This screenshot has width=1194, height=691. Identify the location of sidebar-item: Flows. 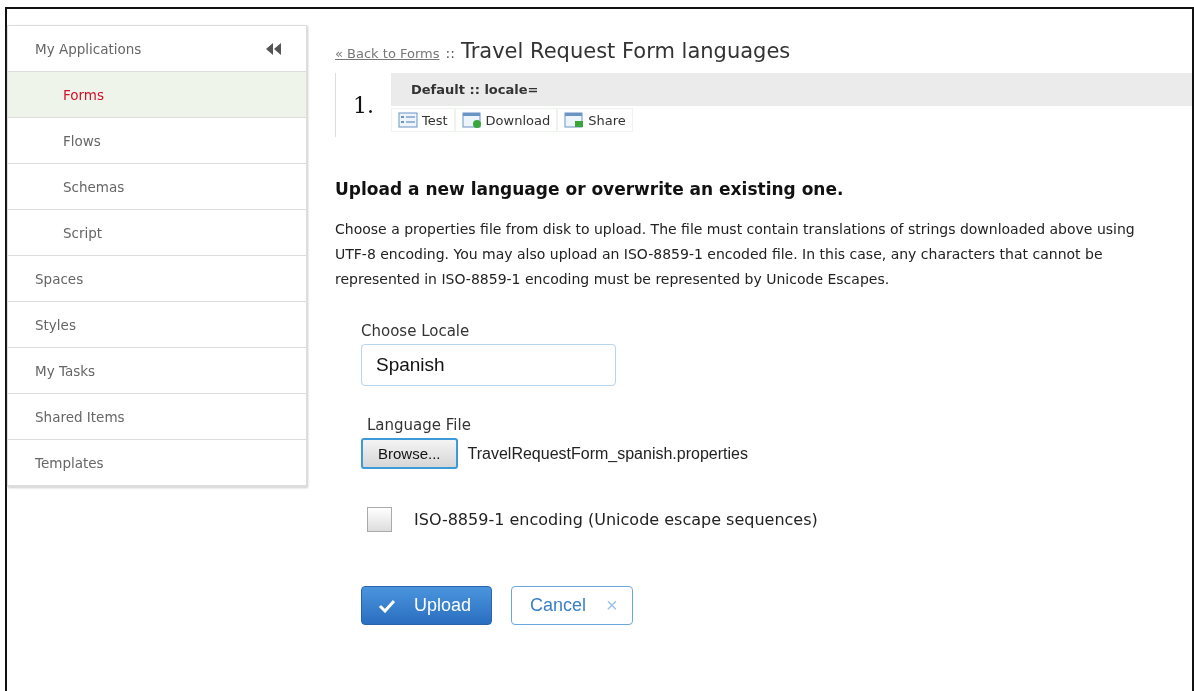
(157, 141).